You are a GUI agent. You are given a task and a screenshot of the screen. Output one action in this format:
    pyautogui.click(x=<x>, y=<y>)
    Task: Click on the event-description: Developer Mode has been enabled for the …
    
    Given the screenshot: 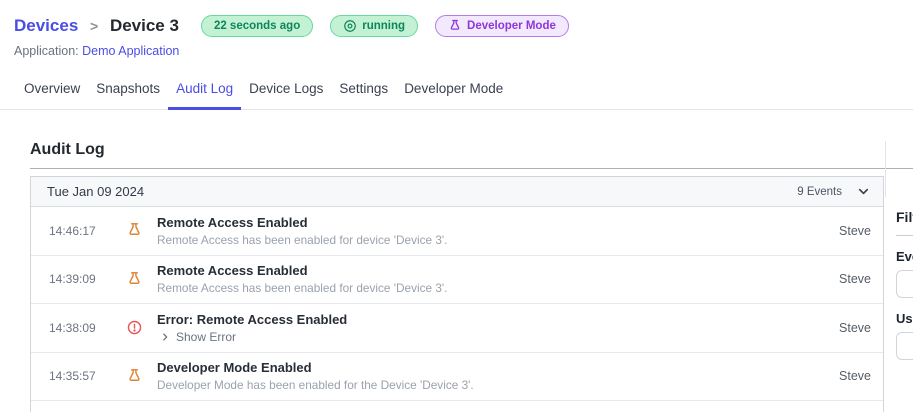 What is the action you would take?
    pyautogui.click(x=315, y=385)
    